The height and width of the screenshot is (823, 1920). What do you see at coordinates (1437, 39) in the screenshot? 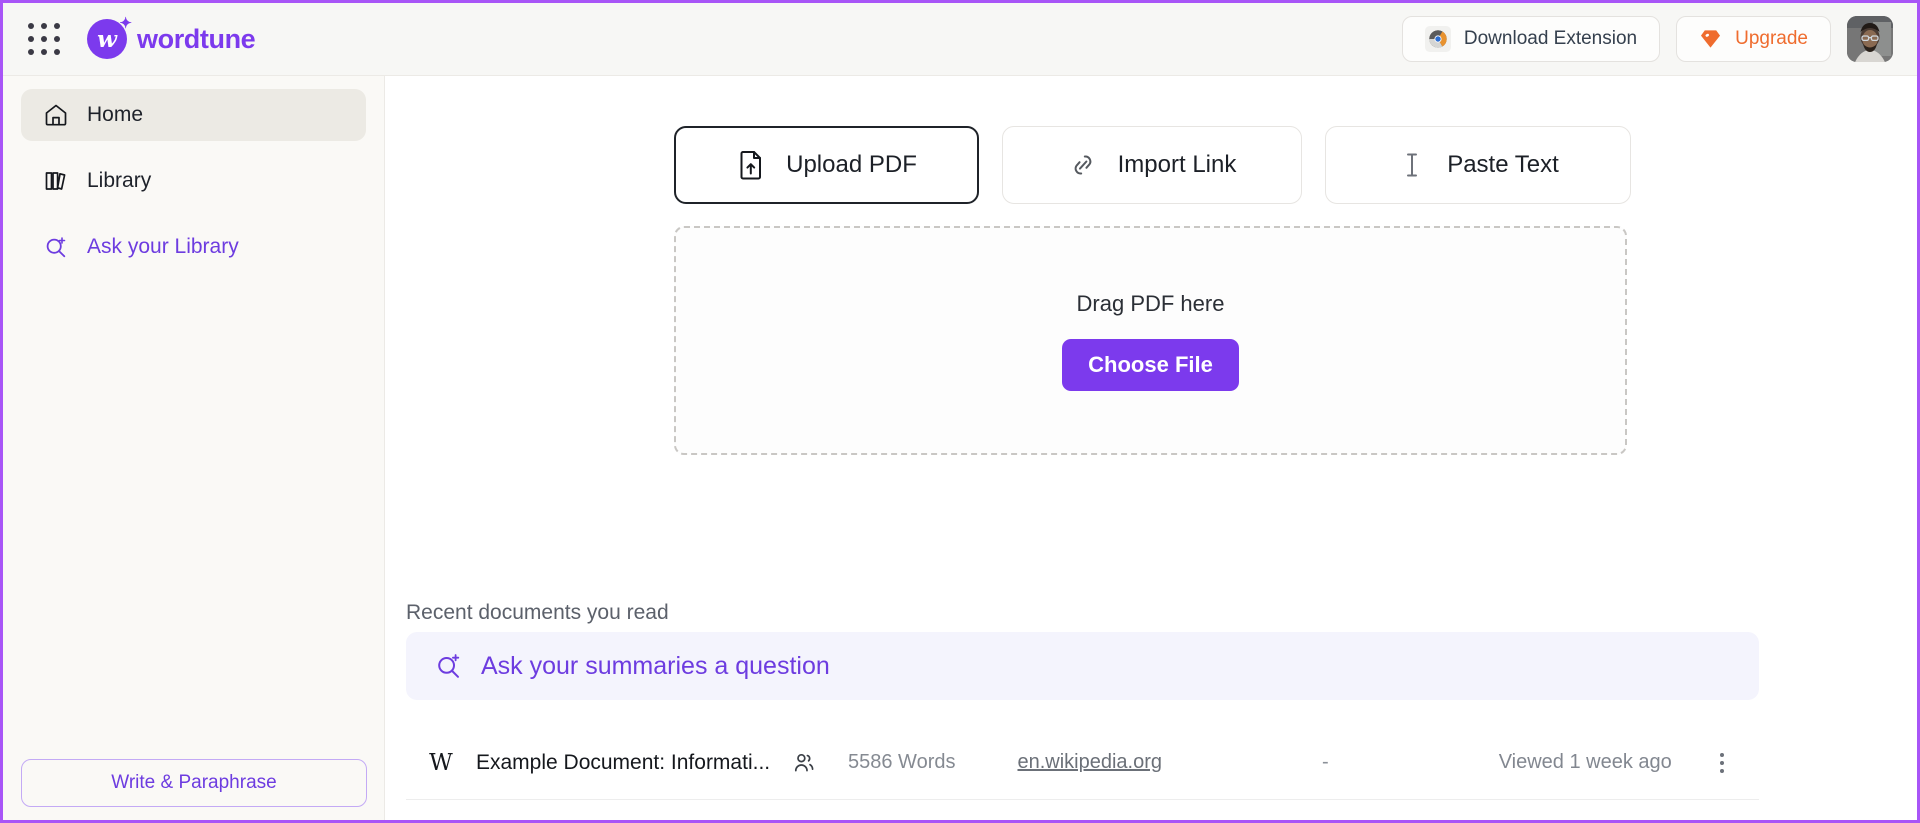
I see `chrome-icon` at bounding box center [1437, 39].